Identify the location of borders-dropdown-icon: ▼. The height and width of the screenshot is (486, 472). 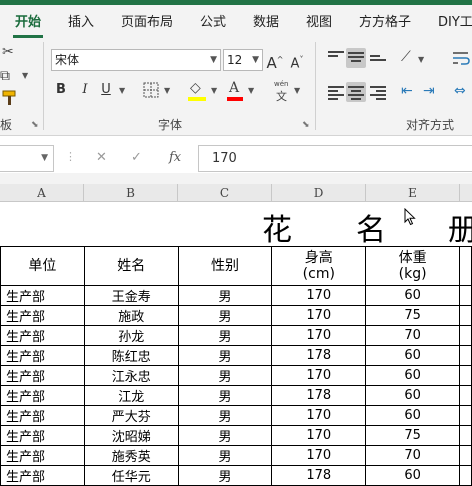
(167, 90).